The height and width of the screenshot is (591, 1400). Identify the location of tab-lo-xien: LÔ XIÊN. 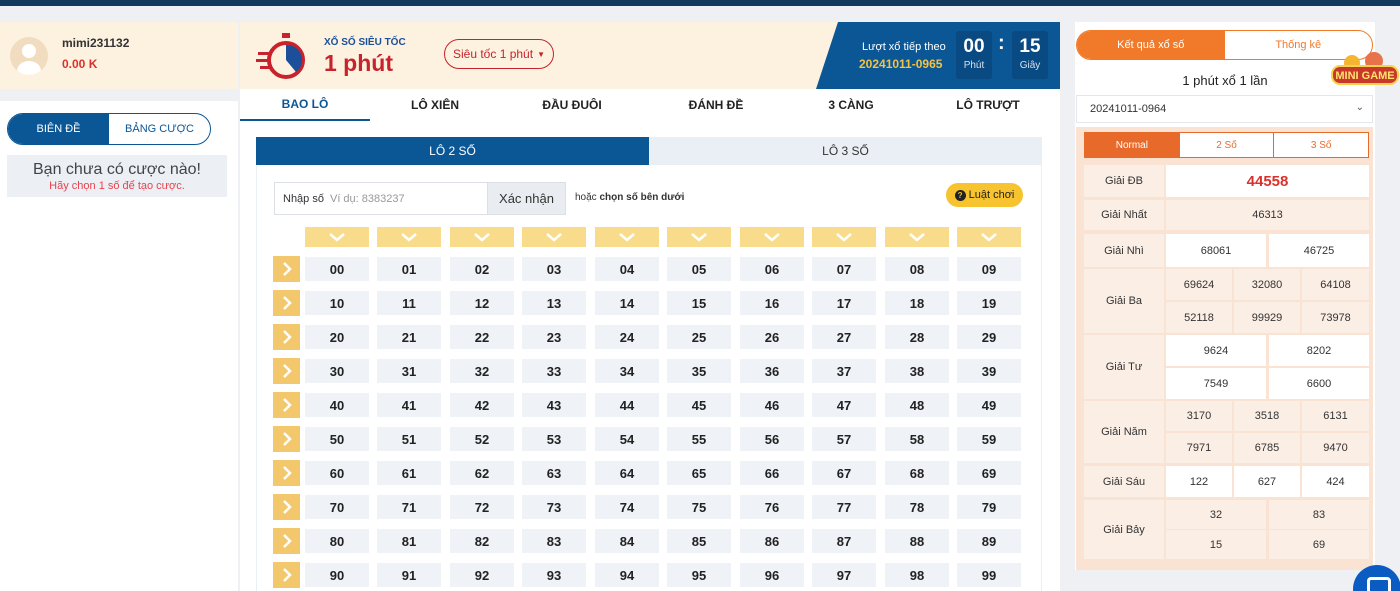
(435, 105).